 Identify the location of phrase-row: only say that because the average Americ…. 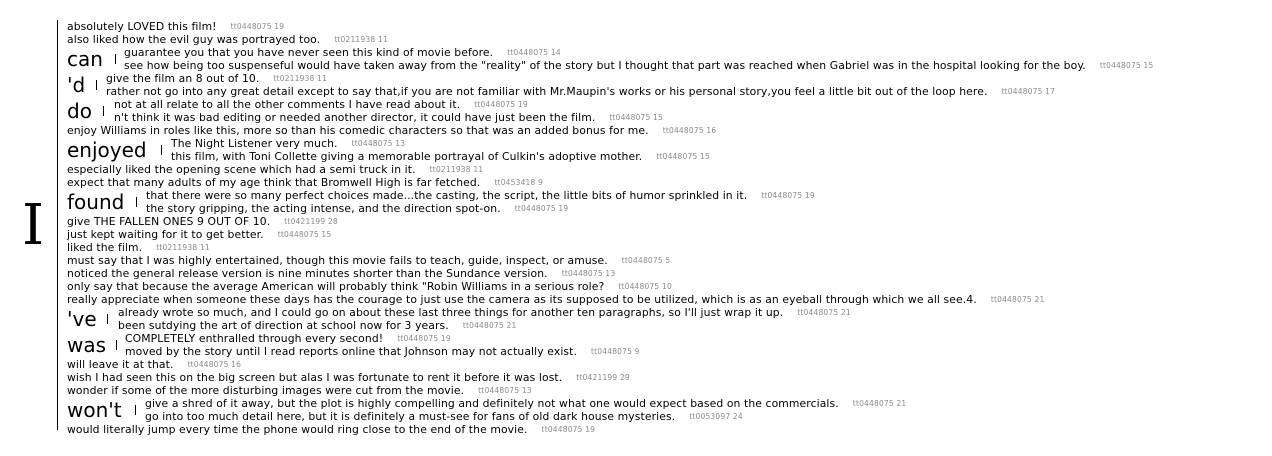
(369, 286).